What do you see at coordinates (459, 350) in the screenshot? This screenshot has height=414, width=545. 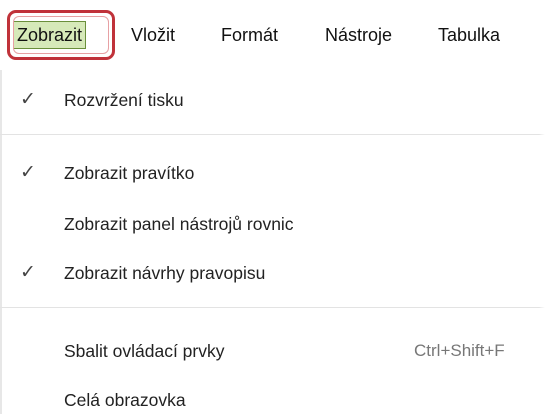 I see `menu-item-shortcut: Ctrl+Shift+F` at bounding box center [459, 350].